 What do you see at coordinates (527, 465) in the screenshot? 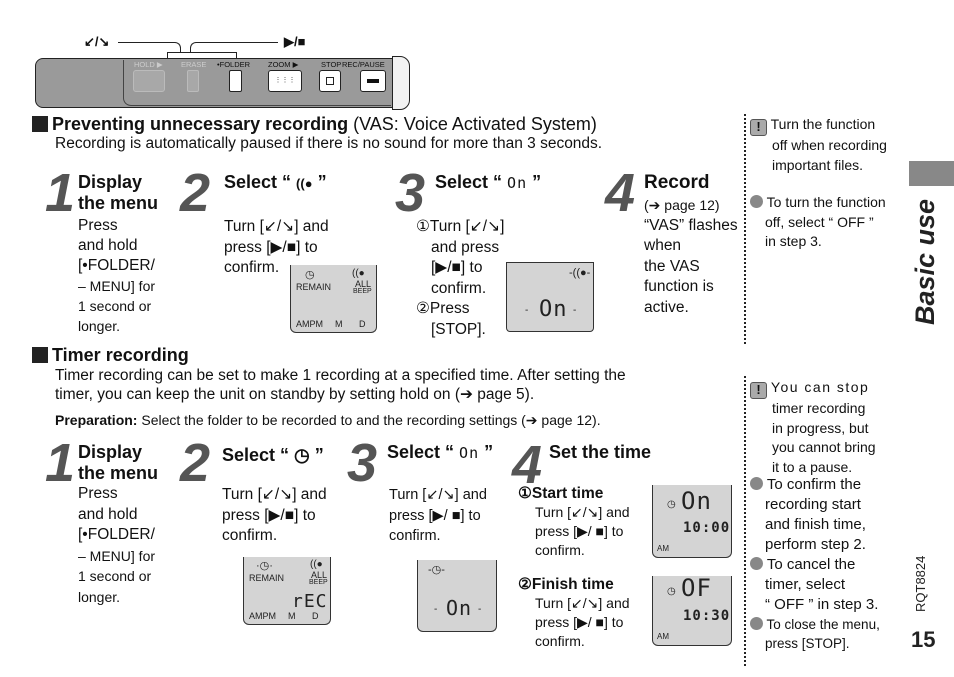
I see `step-number: 4` at bounding box center [527, 465].